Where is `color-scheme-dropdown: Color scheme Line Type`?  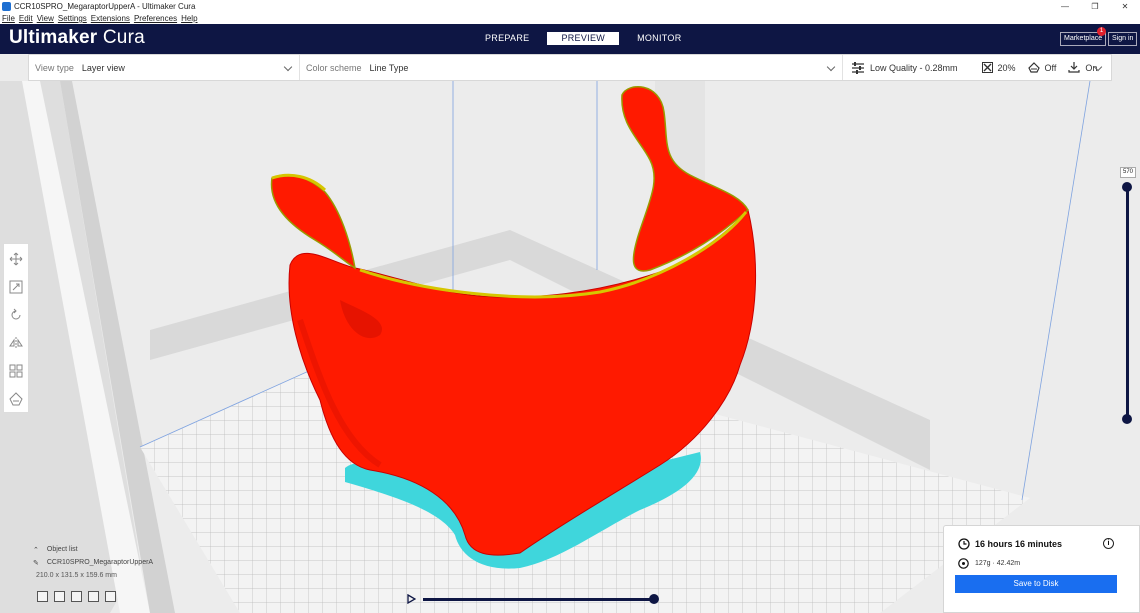
color-scheme-dropdown: Color scheme Line Type is located at coordinates (571, 67).